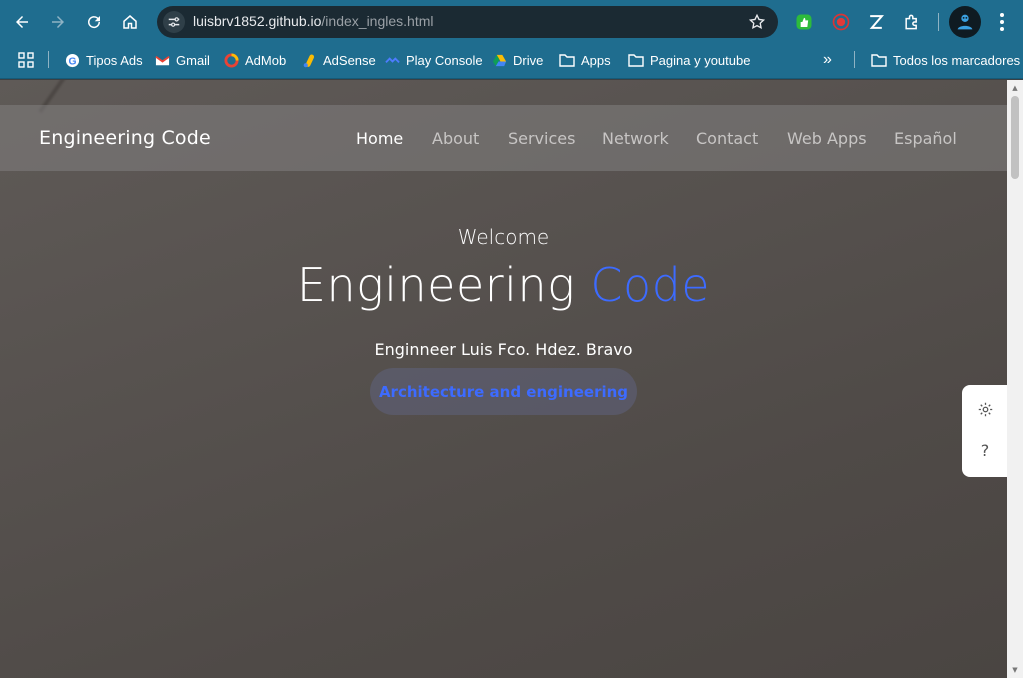  Describe the element at coordinates (938, 22) in the screenshot. I see `toolbar-divider` at that location.